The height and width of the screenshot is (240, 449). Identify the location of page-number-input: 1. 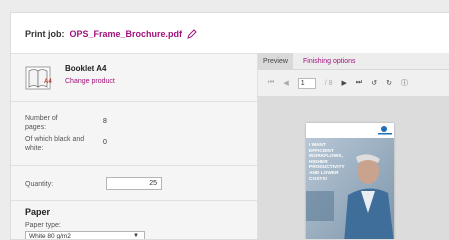
(306, 83).